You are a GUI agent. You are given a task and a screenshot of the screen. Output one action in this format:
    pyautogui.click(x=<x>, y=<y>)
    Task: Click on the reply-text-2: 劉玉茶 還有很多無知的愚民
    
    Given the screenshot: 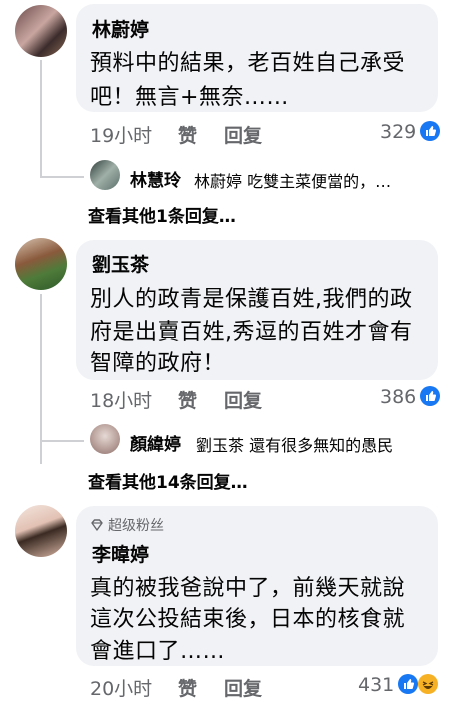 What is the action you would take?
    pyautogui.click(x=295, y=445)
    